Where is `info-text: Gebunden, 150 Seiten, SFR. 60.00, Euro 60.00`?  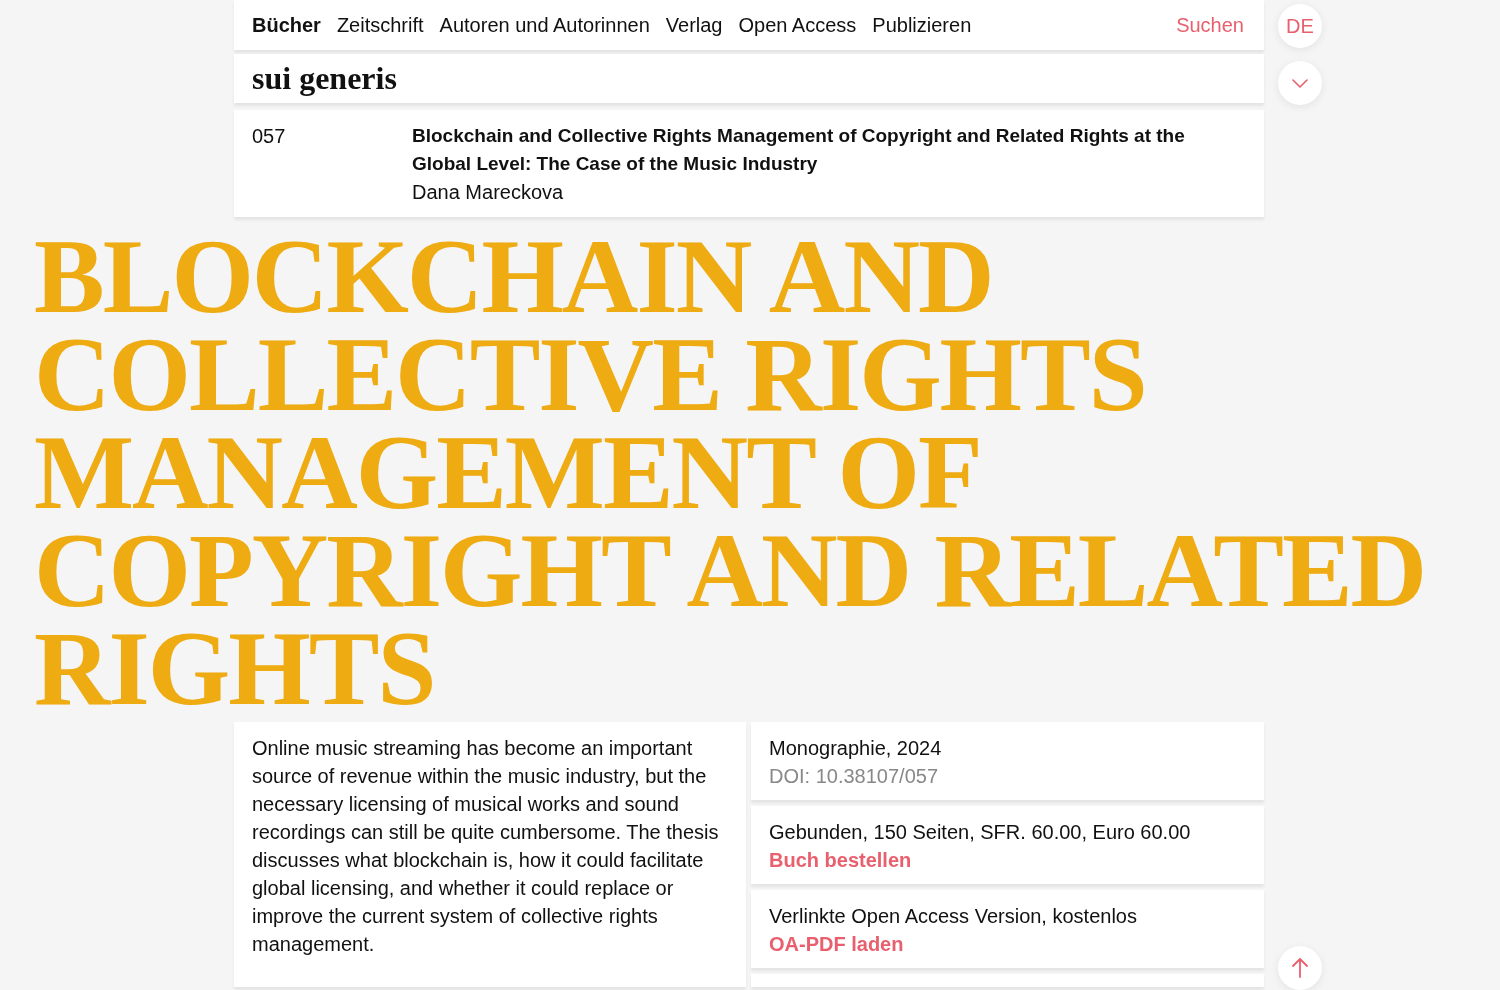
info-text: Gebunden, 150 Seiten, SFR. 60.00, Euro 60.00 is located at coordinates (980, 832).